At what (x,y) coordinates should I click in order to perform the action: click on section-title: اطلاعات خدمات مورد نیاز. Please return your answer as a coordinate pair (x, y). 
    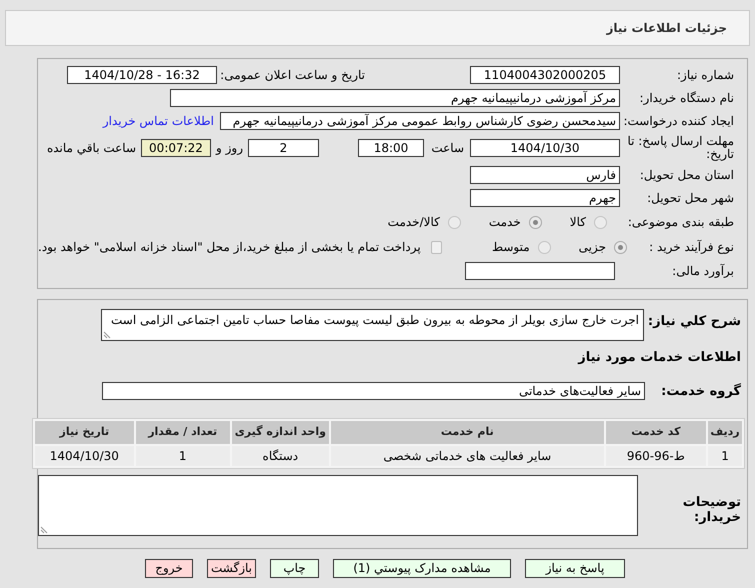
    Looking at the image, I should click on (658, 358).